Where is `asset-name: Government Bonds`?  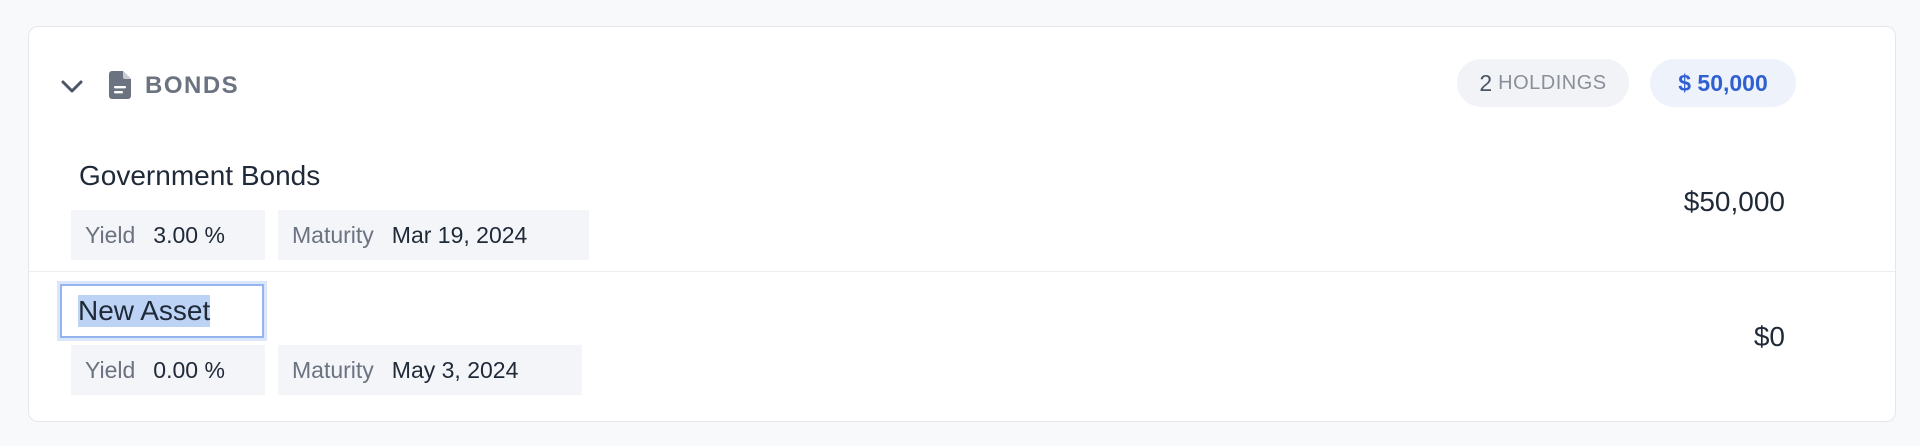 asset-name: Government Bonds is located at coordinates (199, 176).